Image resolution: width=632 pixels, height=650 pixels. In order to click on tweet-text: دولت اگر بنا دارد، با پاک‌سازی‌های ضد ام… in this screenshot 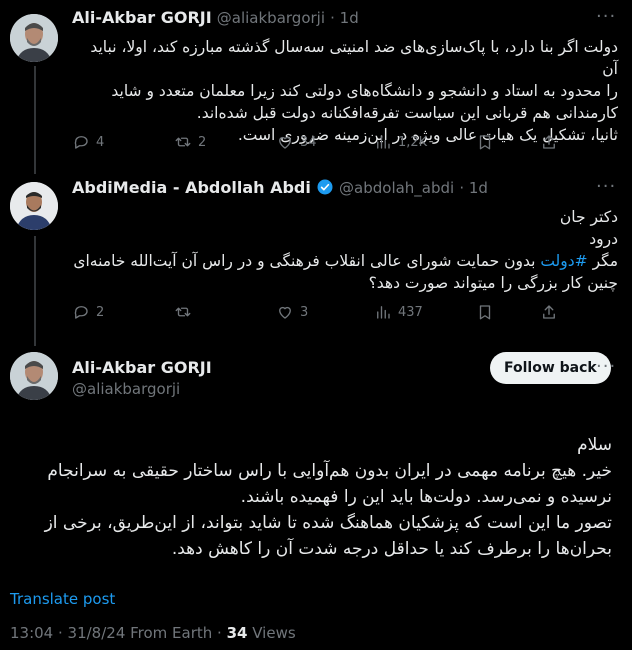, I will do `click(344, 91)`.